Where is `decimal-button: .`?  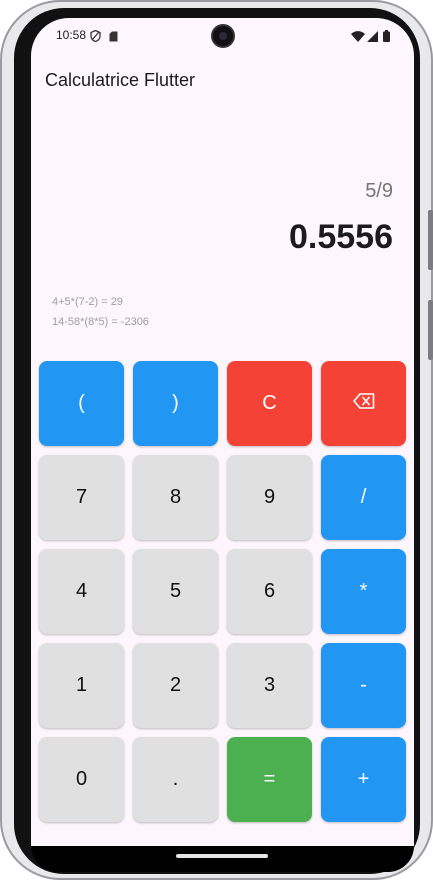
decimal-button: . is located at coordinates (175, 779).